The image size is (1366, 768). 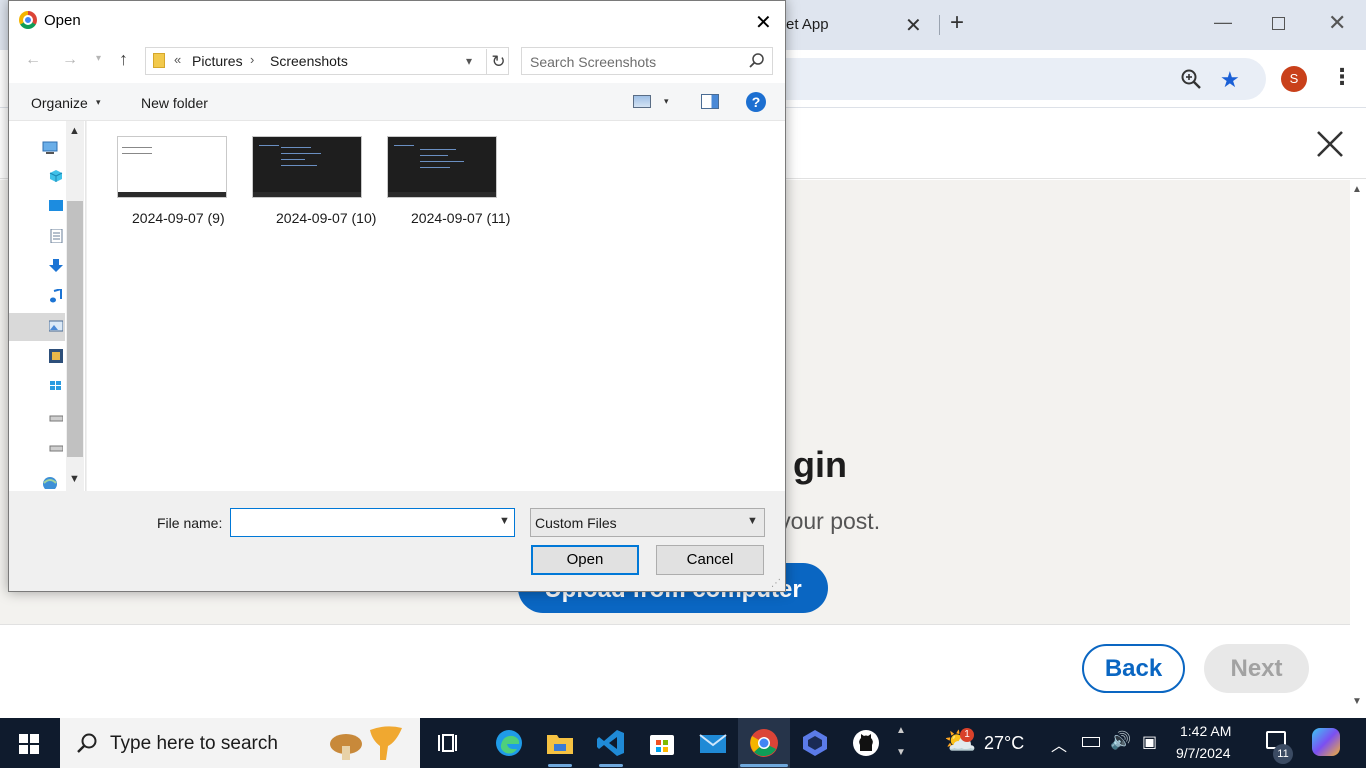 I want to click on pictures-icon, so click(x=56, y=326).